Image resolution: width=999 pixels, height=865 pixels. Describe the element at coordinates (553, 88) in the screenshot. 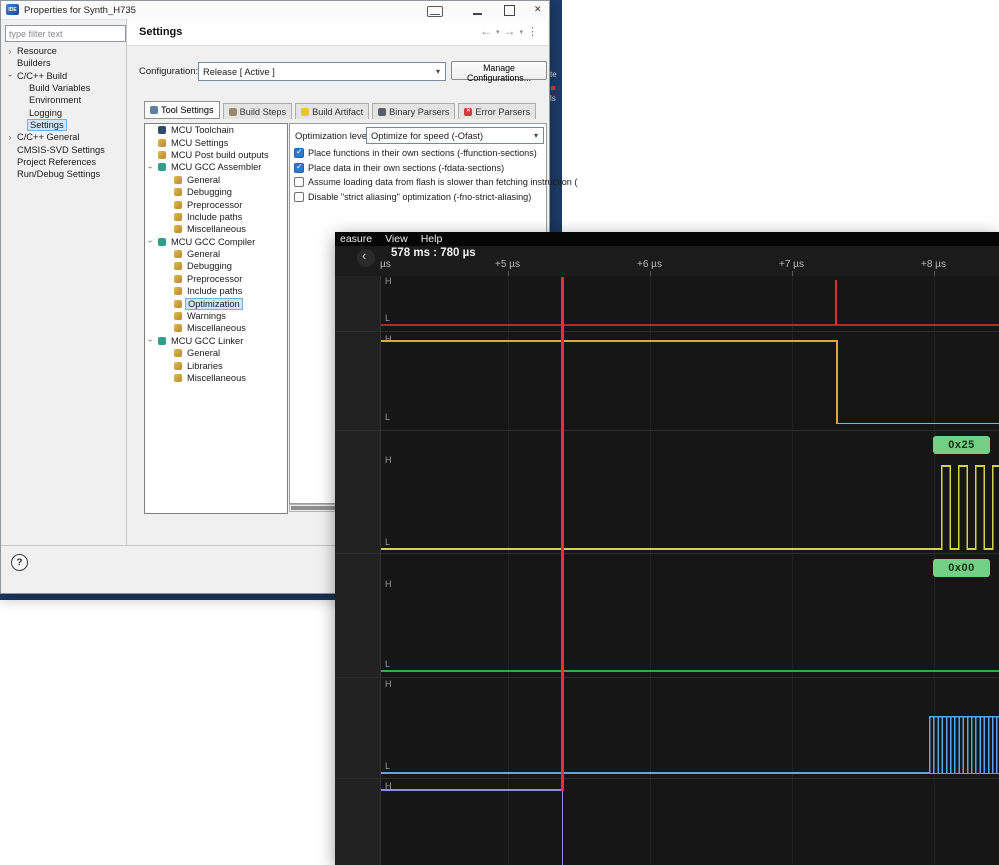

I see `background-red-dot-icon` at that location.